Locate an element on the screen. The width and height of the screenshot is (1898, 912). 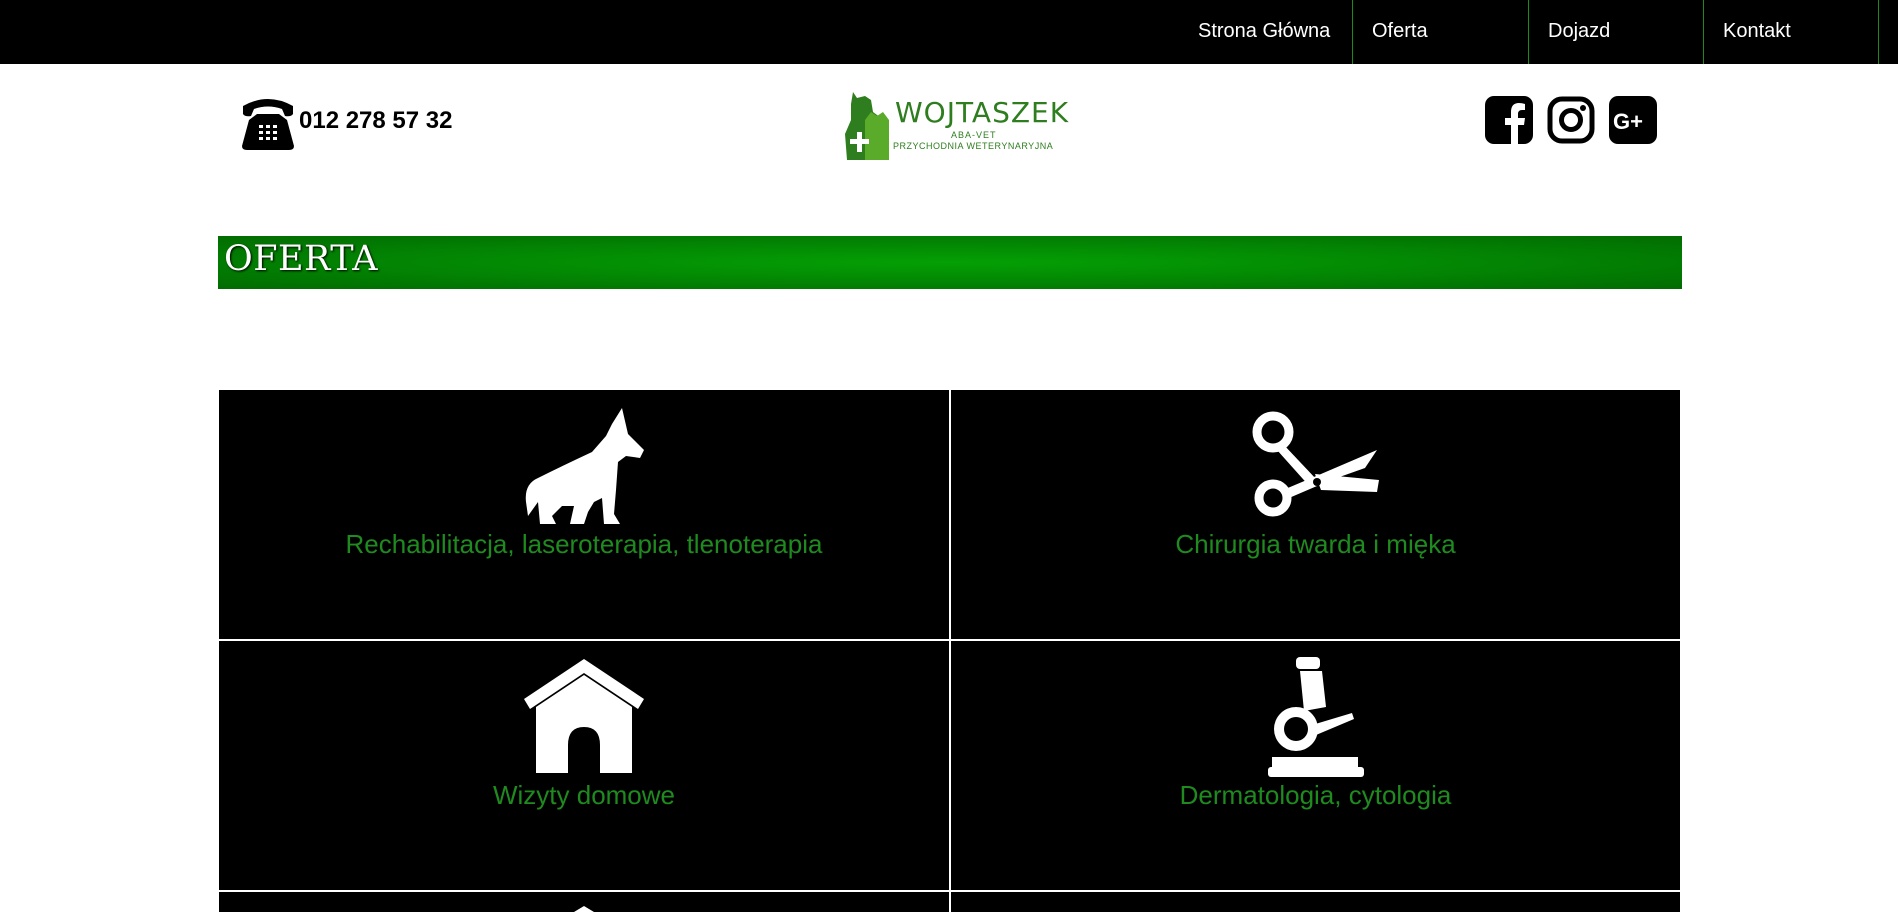
partial-icon is located at coordinates (584, 909).